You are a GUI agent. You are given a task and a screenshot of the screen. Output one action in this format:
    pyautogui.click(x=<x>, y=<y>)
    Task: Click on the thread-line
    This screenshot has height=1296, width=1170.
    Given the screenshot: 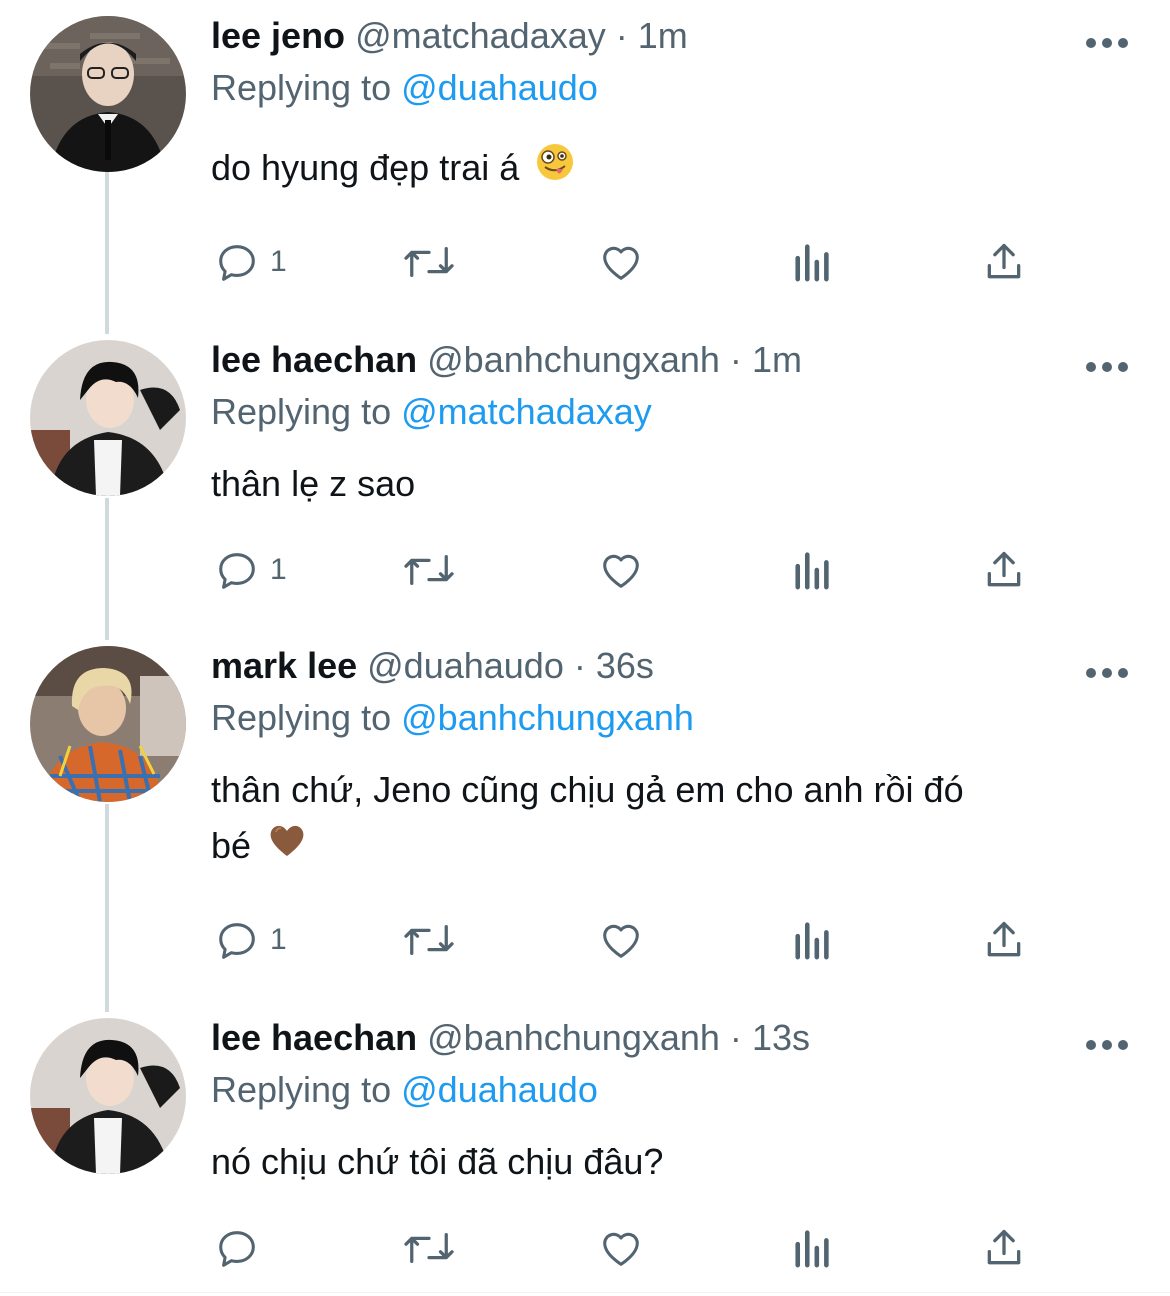 What is the action you would take?
    pyautogui.click(x=107, y=908)
    